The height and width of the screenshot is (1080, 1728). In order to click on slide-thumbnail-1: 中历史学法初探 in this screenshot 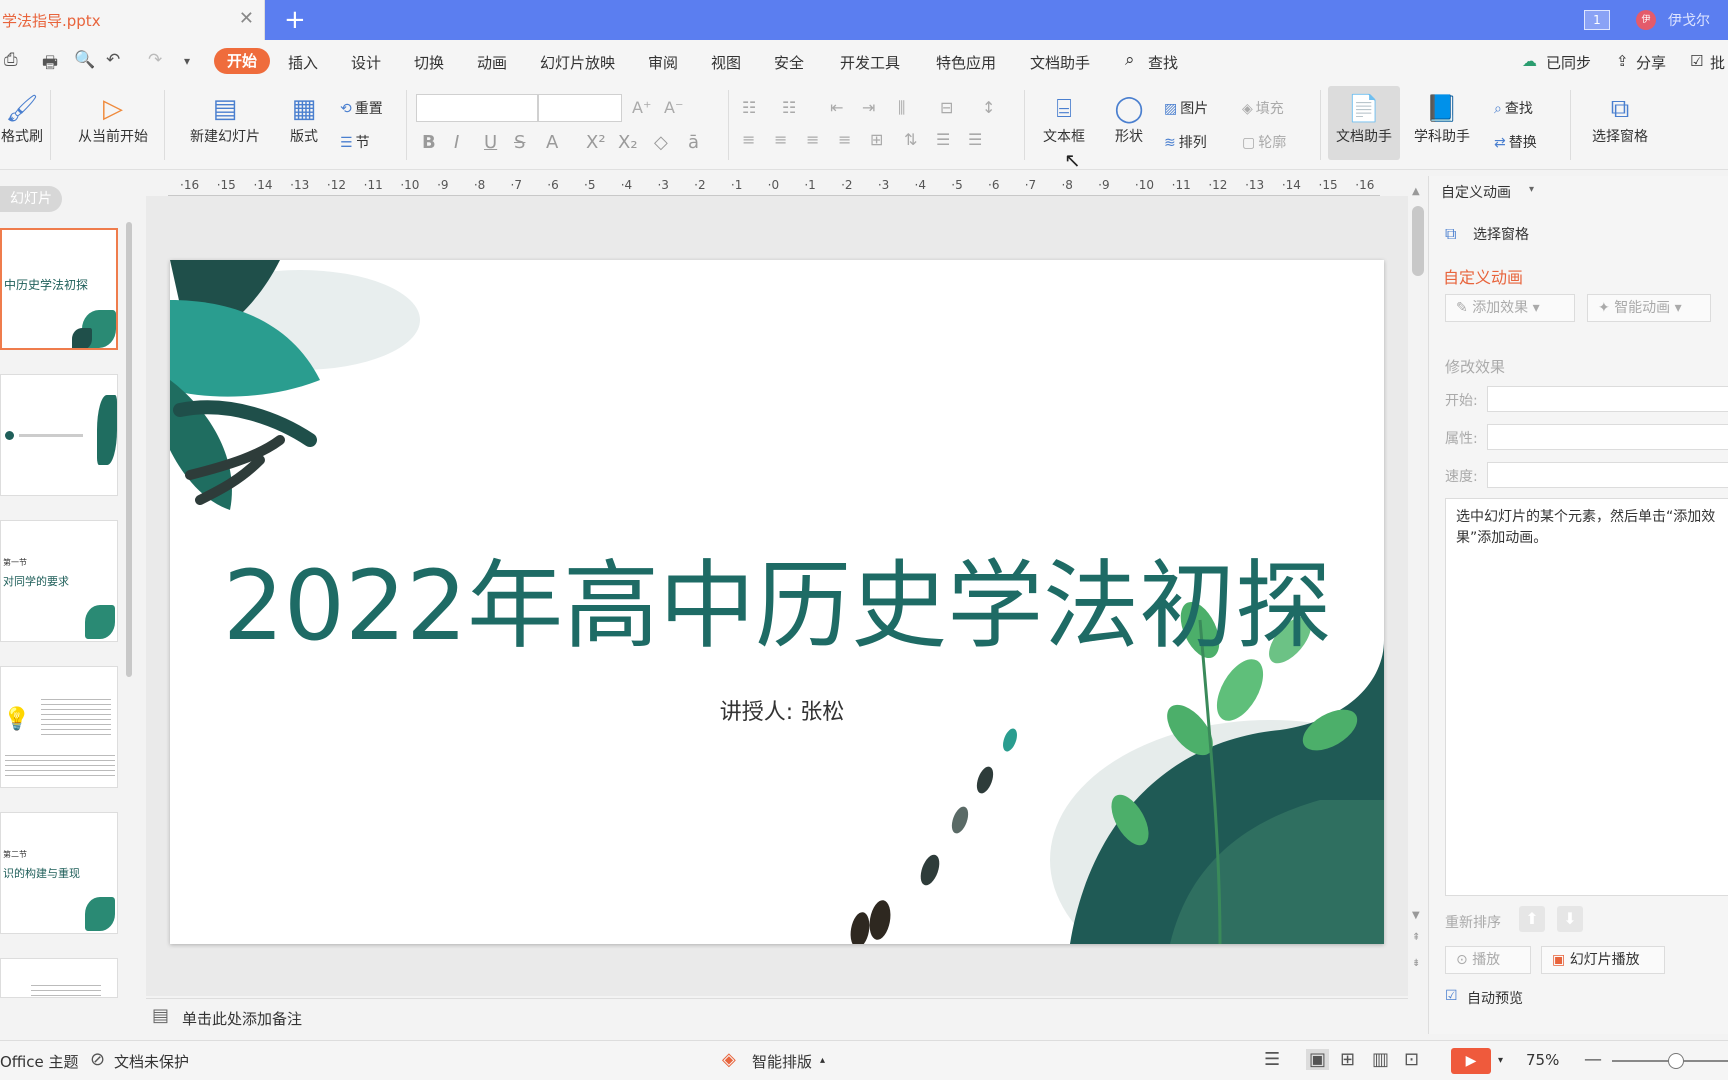, I will do `click(59, 289)`.